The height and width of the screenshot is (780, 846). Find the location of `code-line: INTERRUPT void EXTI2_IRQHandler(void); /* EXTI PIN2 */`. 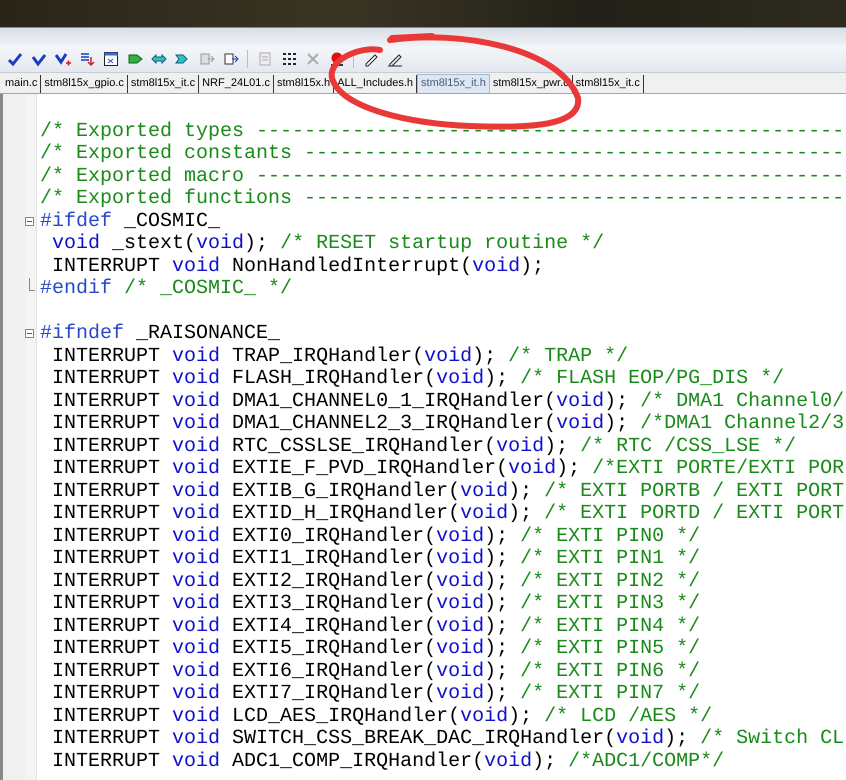

code-line: INTERRUPT void EXTI2_IRQHandler(void); /* EXTI PIN2 */ is located at coordinates (375, 581).